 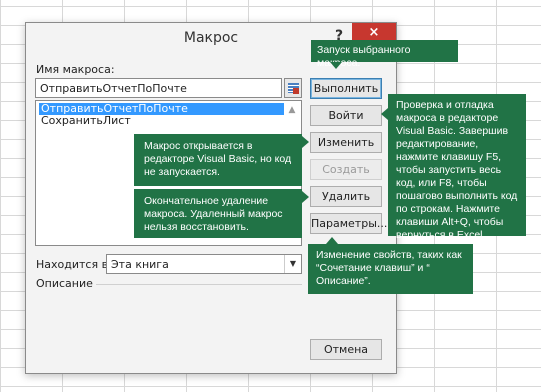 I want to click on collapse-dialog-button, so click(x=293, y=88).